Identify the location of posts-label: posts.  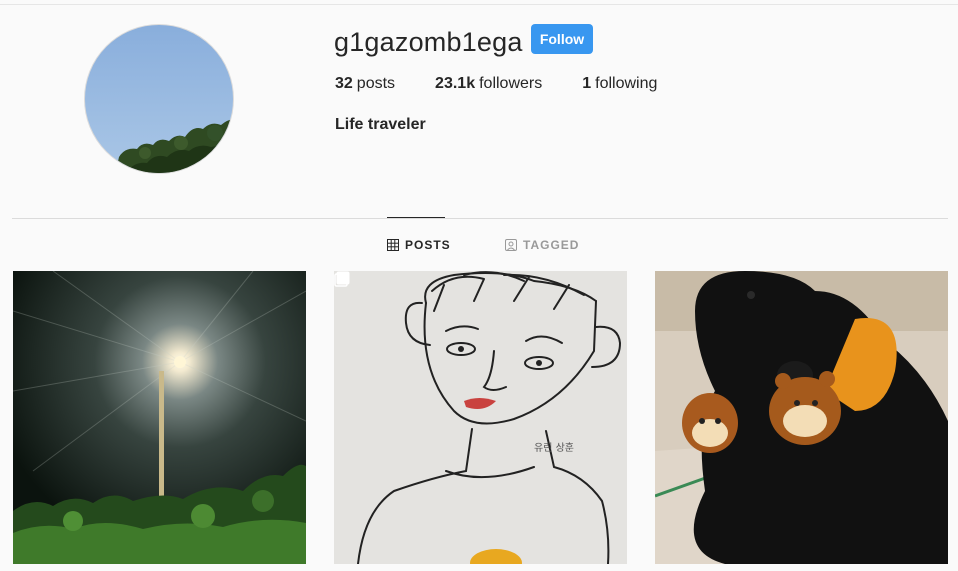
(376, 83).